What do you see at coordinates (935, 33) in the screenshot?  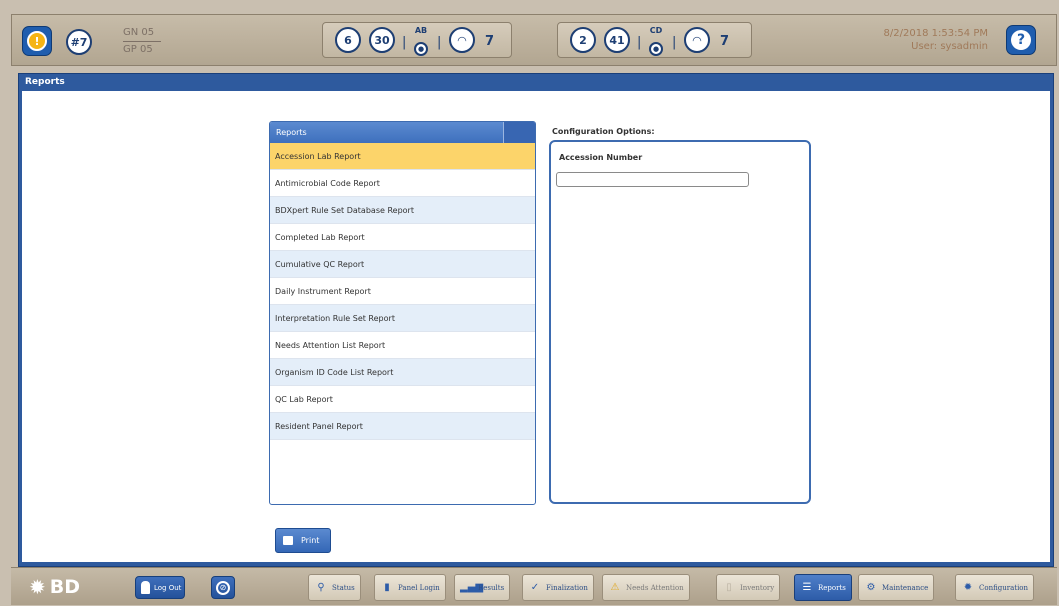 I see `datetime: 8/2/2018 1:53:54 PM` at bounding box center [935, 33].